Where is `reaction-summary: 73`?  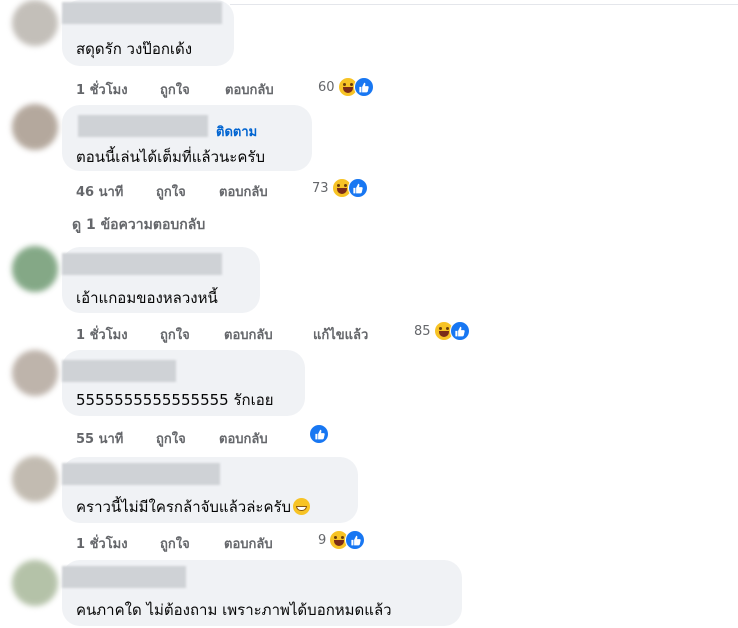
reaction-summary: 73 is located at coordinates (340, 188).